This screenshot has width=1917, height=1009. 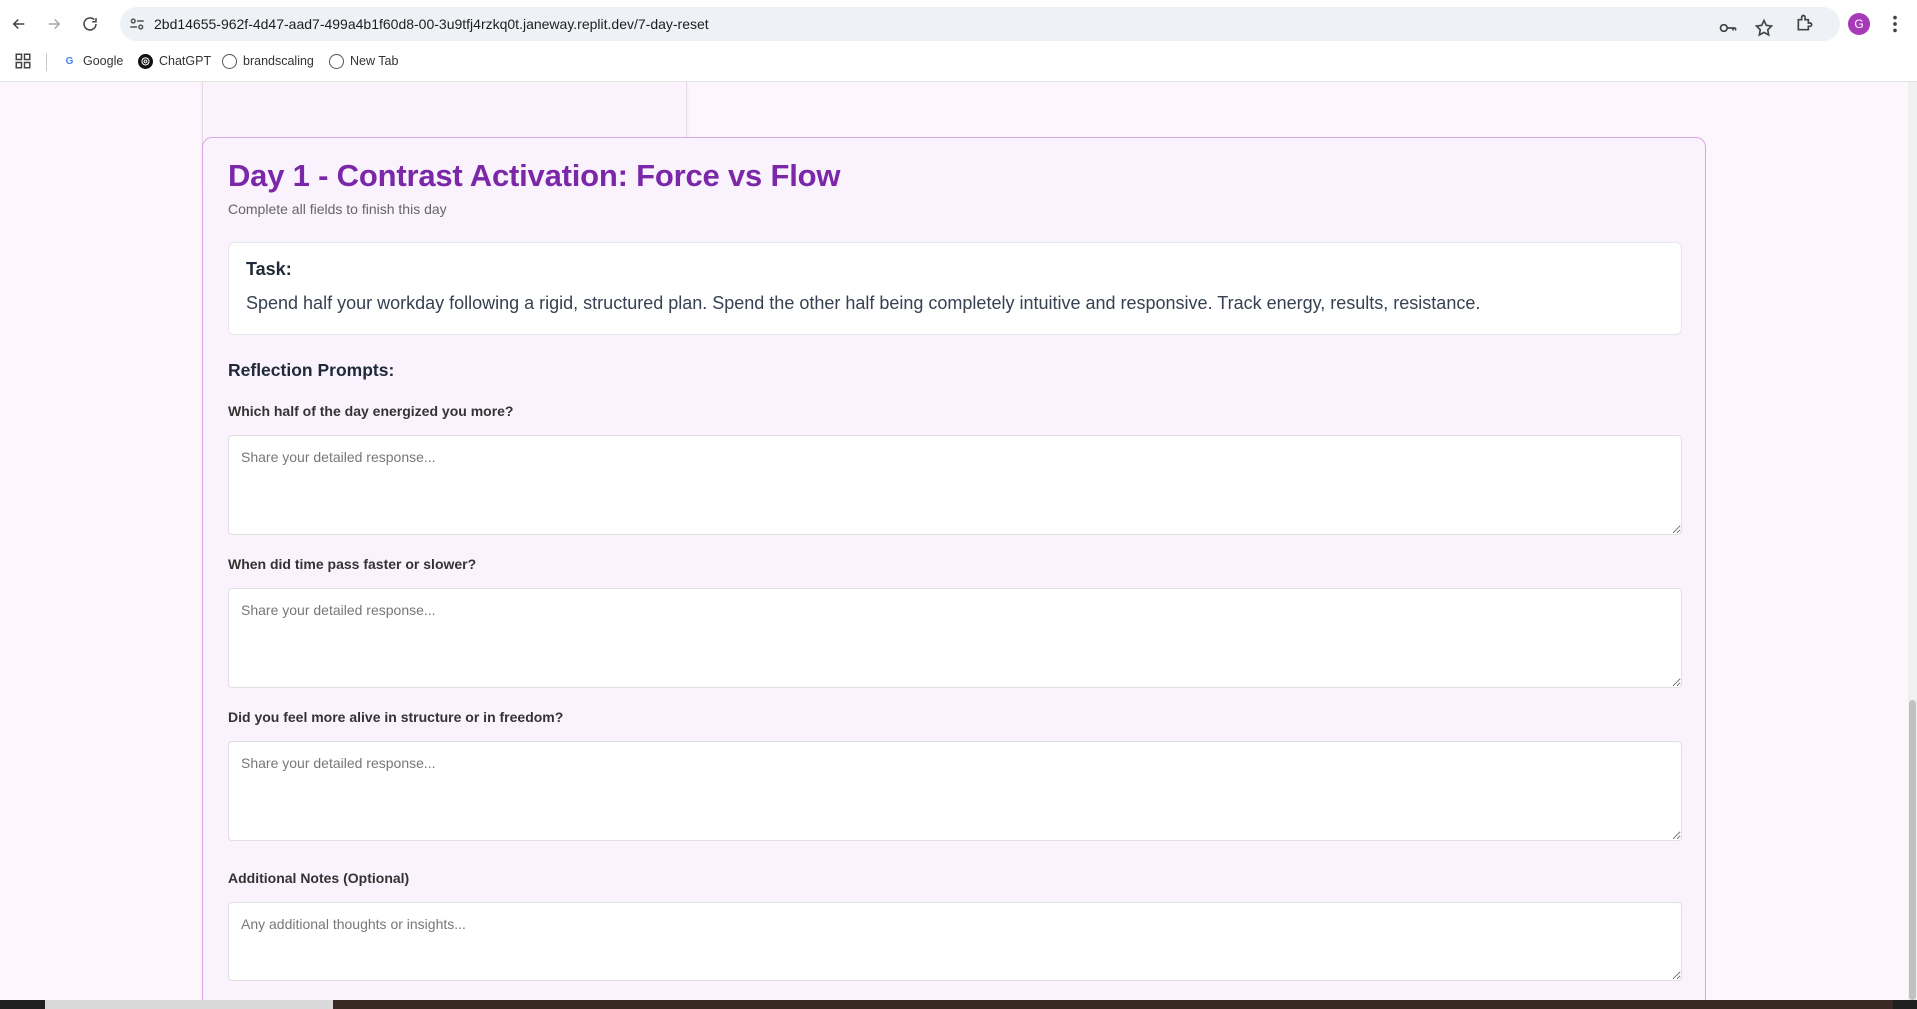 What do you see at coordinates (269, 269) in the screenshot?
I see `task-label: Task:` at bounding box center [269, 269].